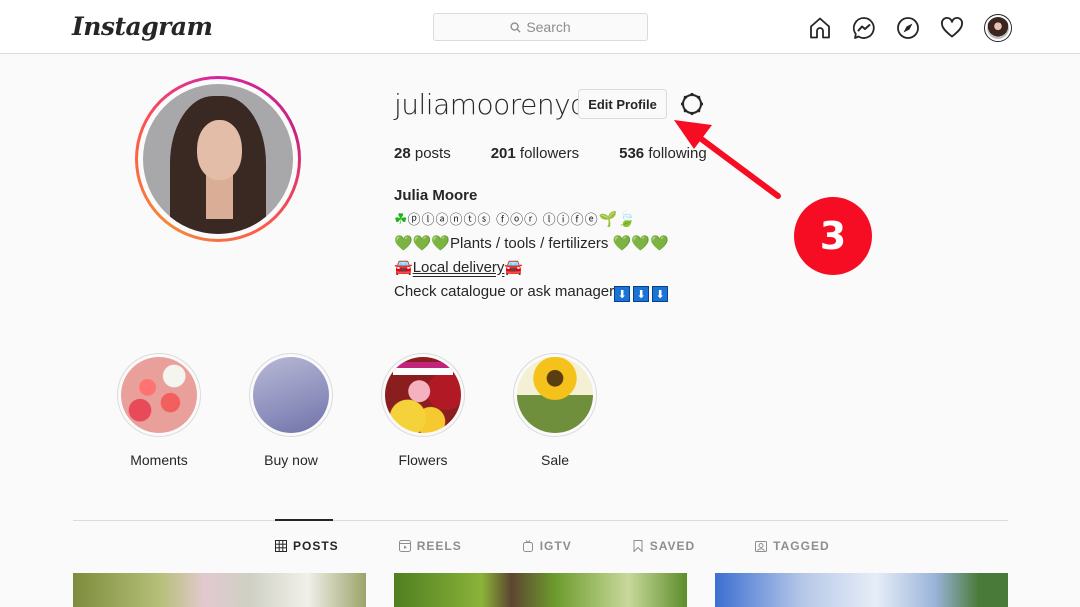 This screenshot has width=1080, height=607. Describe the element at coordinates (761, 546) in the screenshot. I see `tagged-icon` at that location.